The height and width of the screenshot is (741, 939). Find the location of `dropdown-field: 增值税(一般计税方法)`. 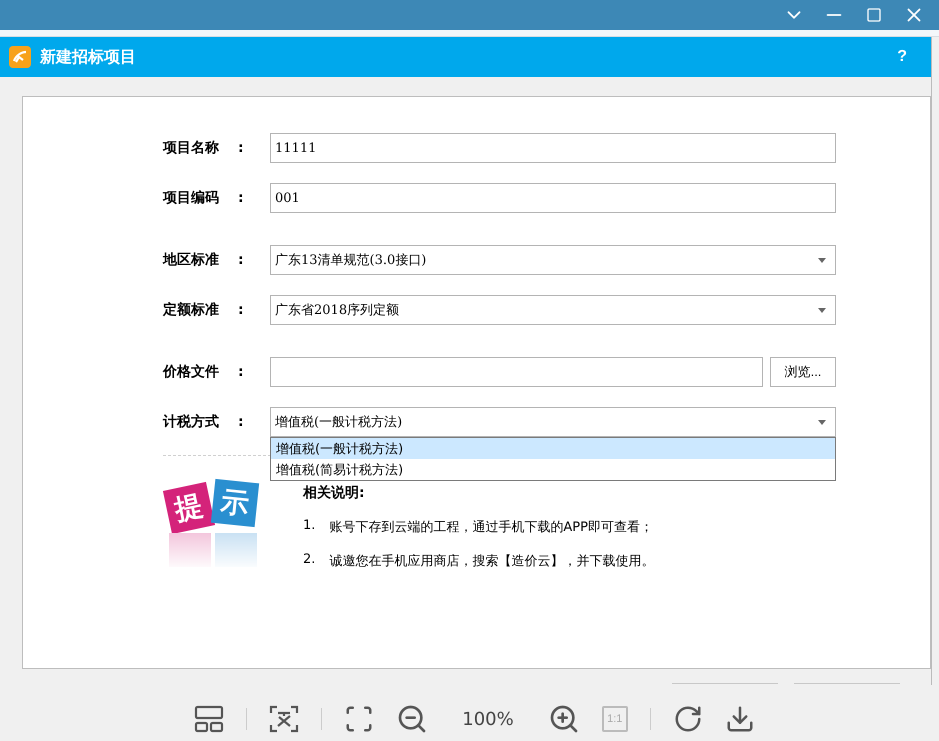

dropdown-field: 增值税(一般计税方法) is located at coordinates (553, 422).